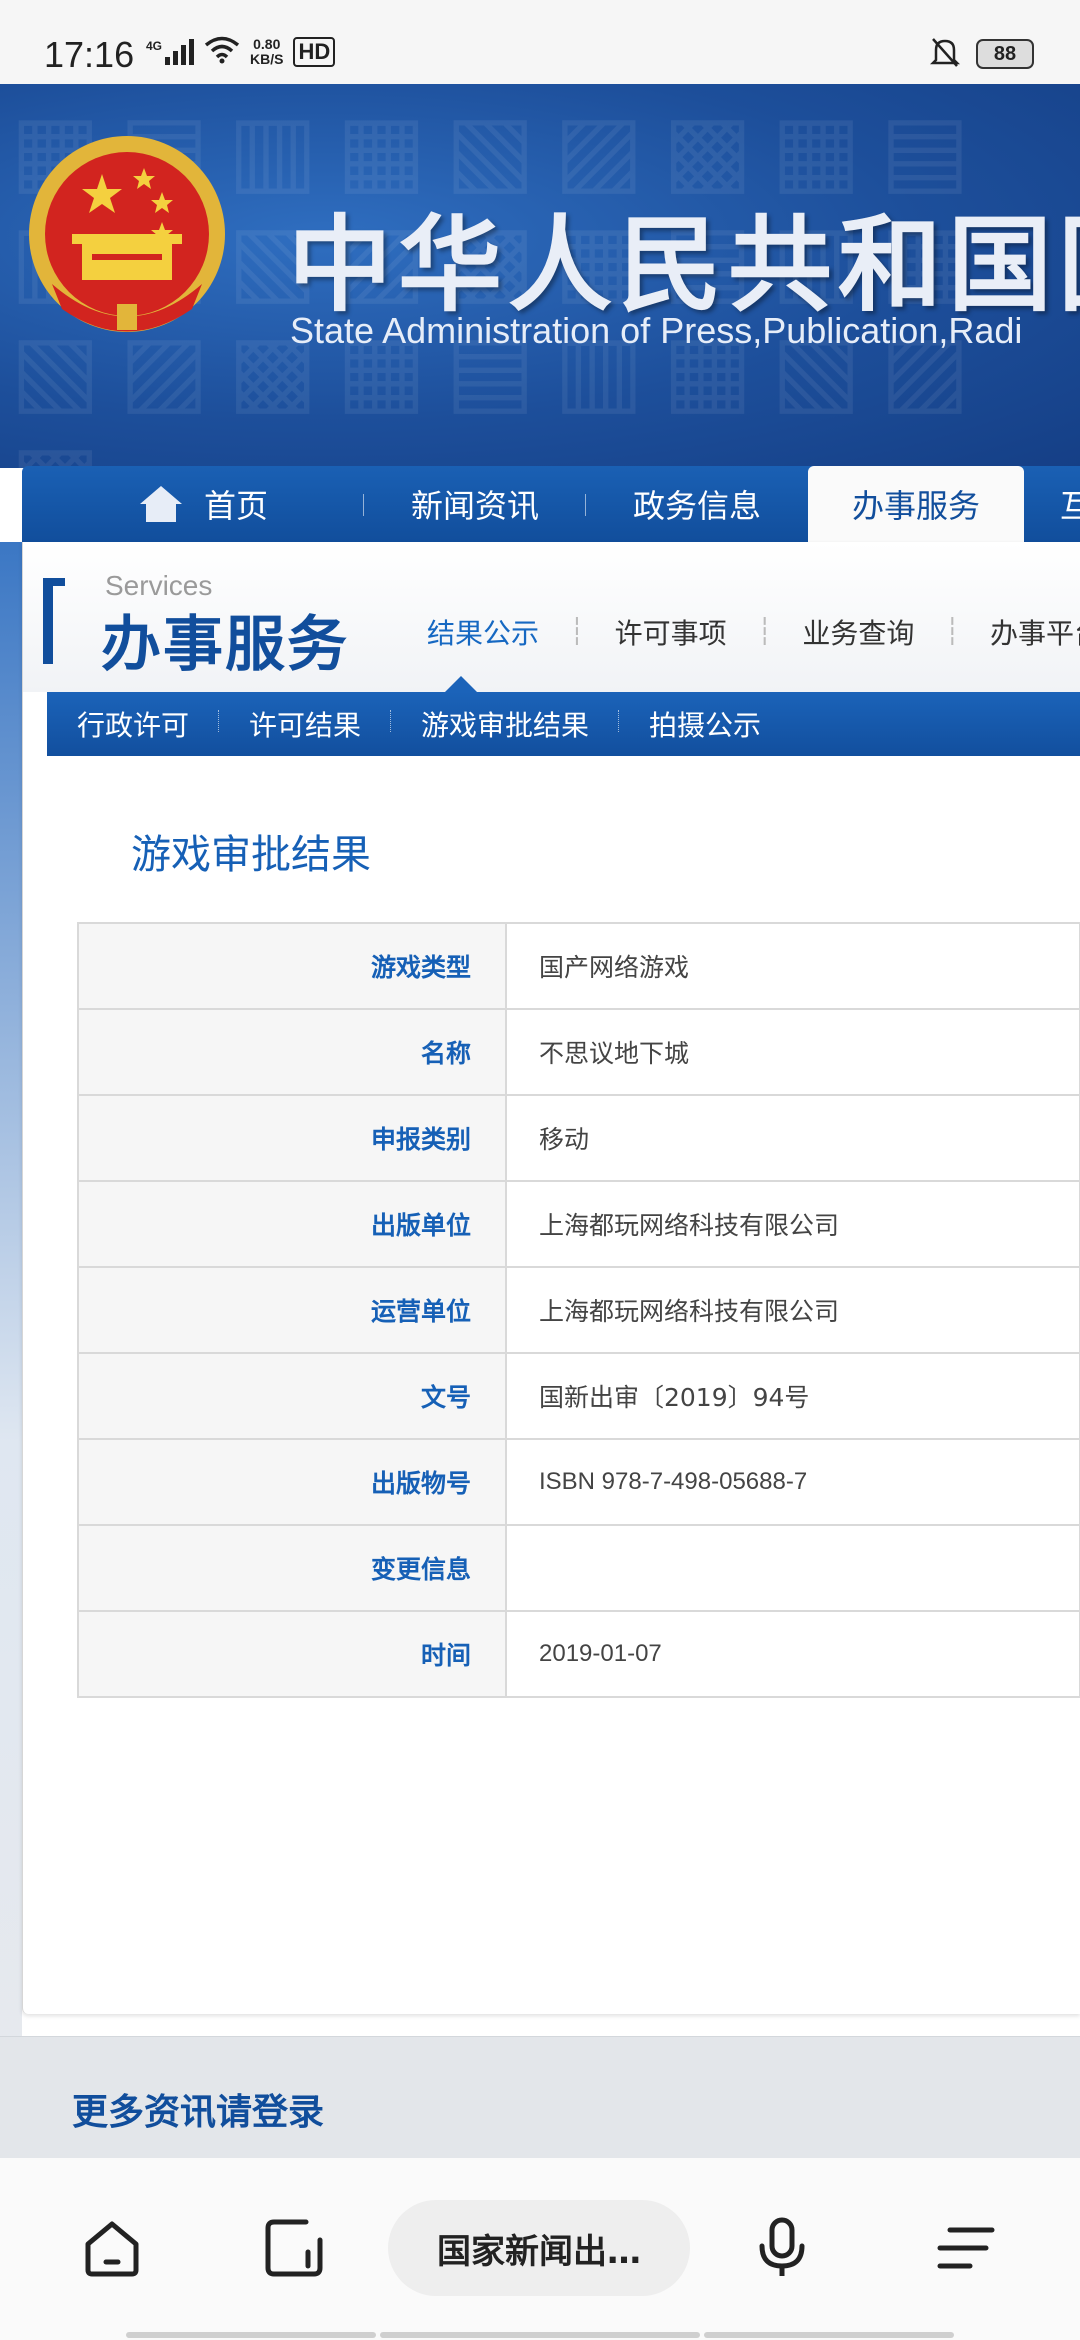 The height and width of the screenshot is (2340, 1080). I want to click on row-key: 文号, so click(292, 1396).